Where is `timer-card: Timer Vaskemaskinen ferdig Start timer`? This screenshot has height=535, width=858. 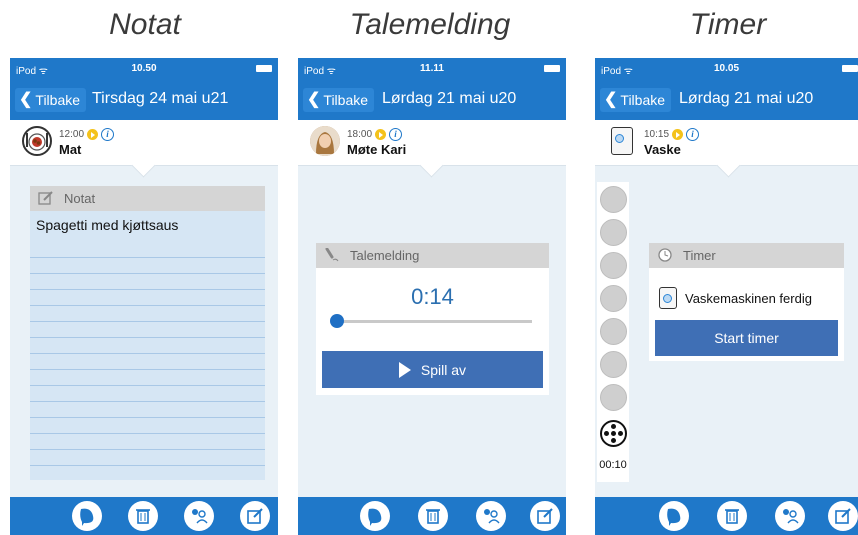
timer-card: Timer Vaskemaskinen ferdig Start timer is located at coordinates (746, 302).